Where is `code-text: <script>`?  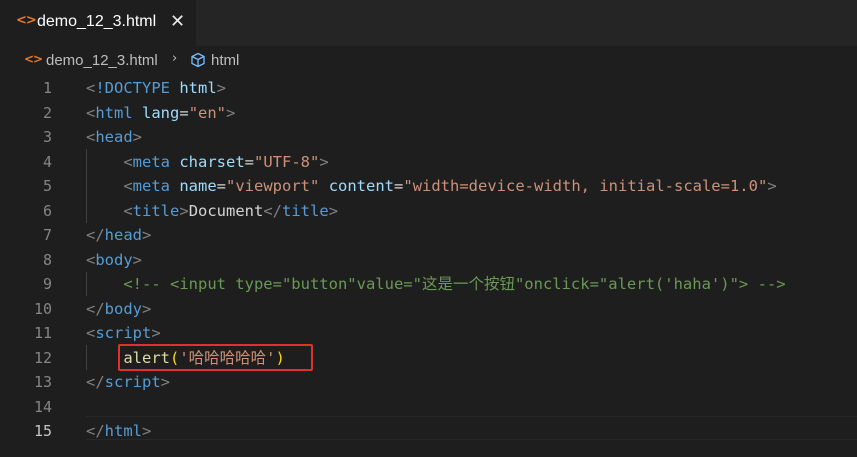 code-text: <script> is located at coordinates (123, 333).